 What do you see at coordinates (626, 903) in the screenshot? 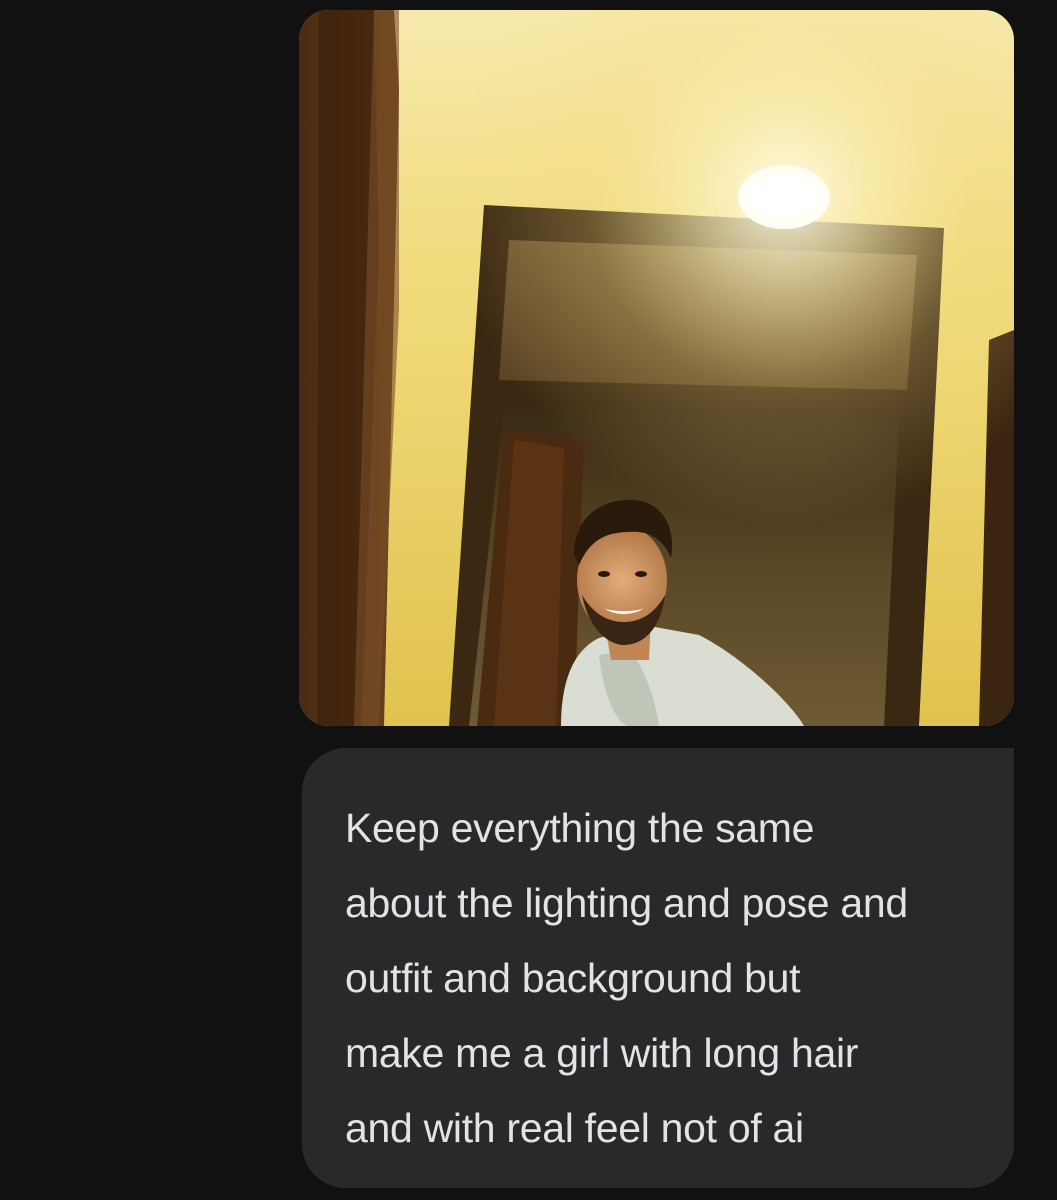
I see `message-text-line: about the lighting and pose and` at bounding box center [626, 903].